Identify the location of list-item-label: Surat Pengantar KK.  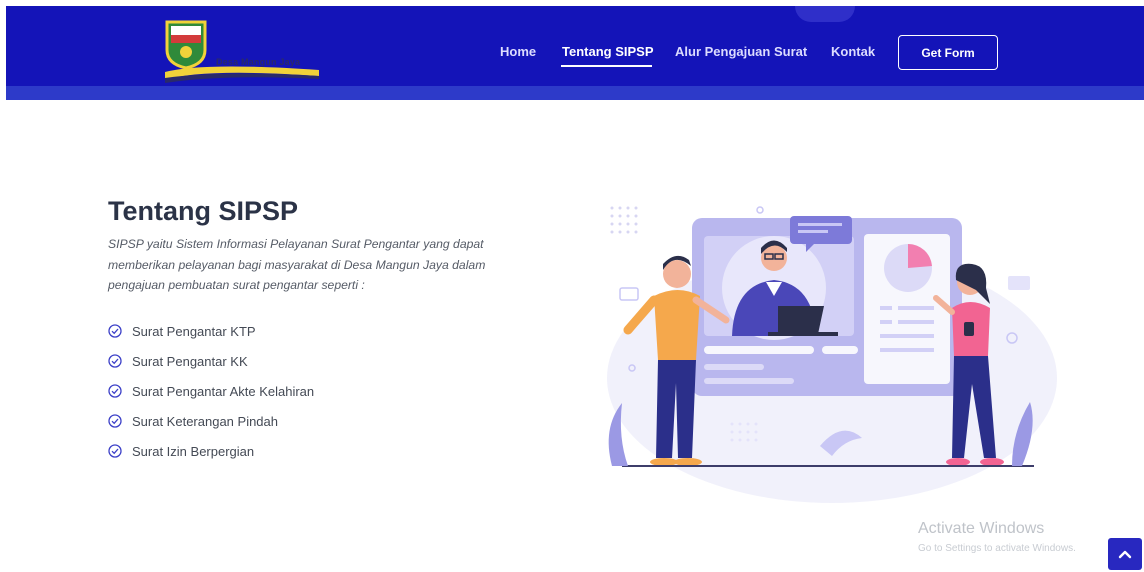
(190, 361).